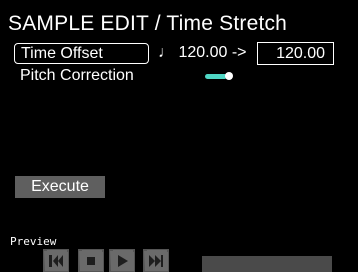 The height and width of the screenshot is (272, 358). I want to click on stop-icon, so click(91, 260).